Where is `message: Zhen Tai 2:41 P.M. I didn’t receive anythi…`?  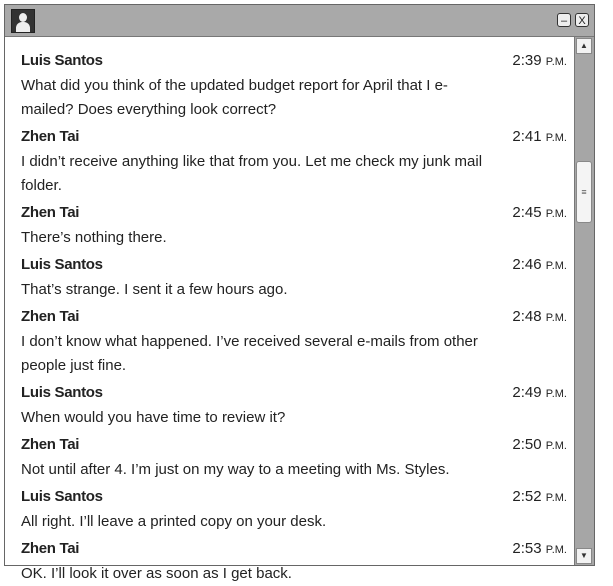 message: Zhen Tai 2:41 P.M. I didn’t receive anythi… is located at coordinates (299, 161).